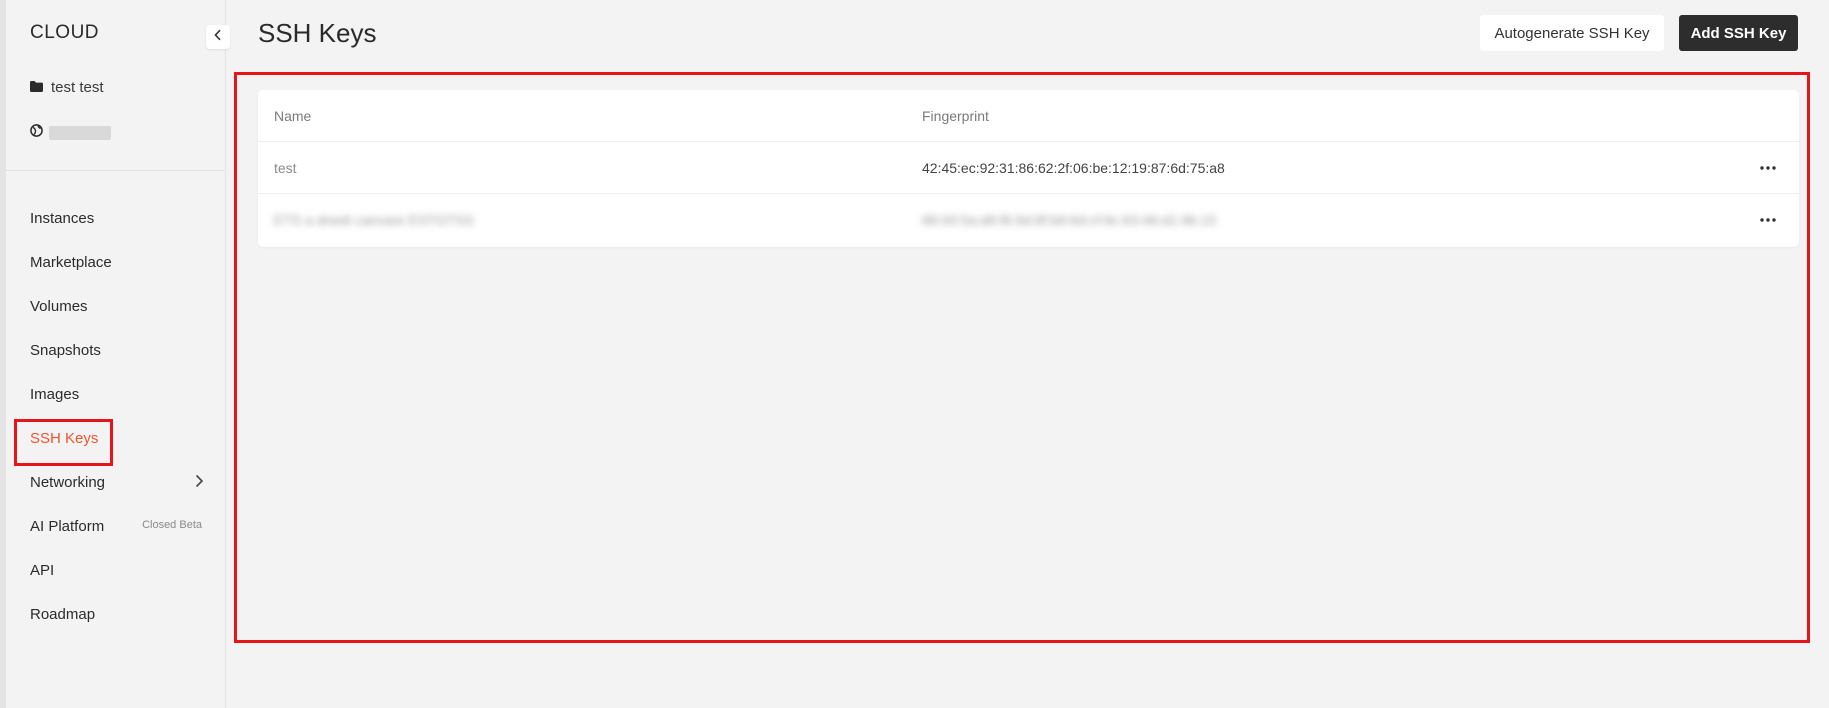  I want to click on column-header-fingerprint: Fingerprint, so click(955, 115).